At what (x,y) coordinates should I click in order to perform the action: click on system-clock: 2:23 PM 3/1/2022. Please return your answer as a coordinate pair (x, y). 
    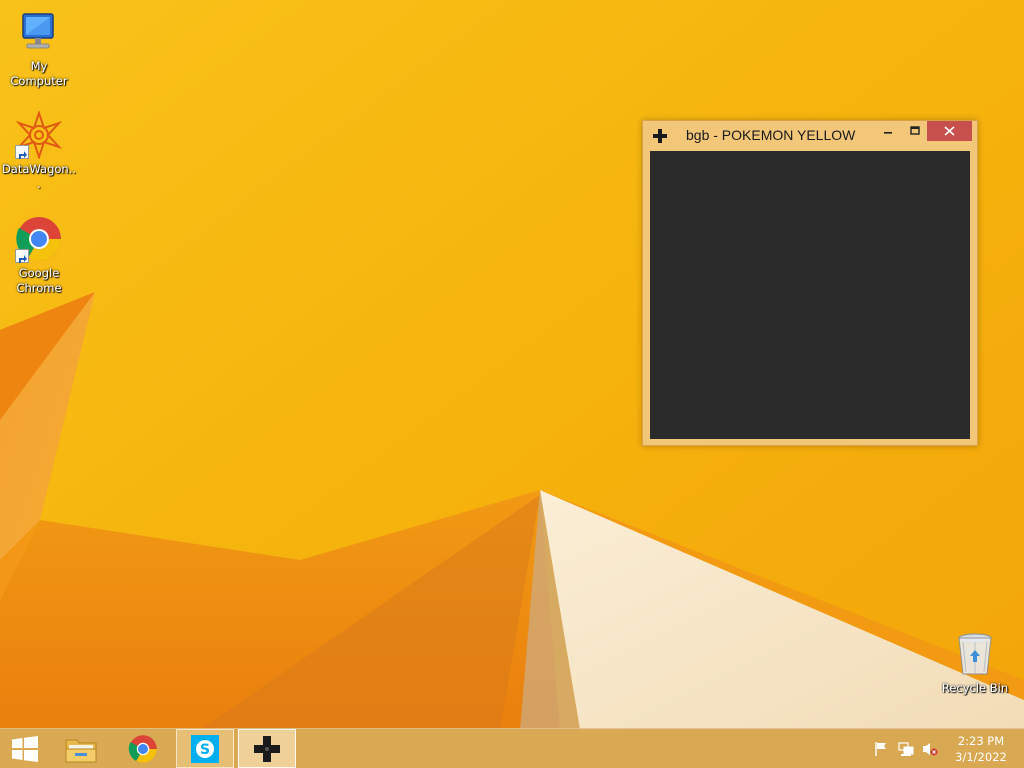
    Looking at the image, I should click on (981, 749).